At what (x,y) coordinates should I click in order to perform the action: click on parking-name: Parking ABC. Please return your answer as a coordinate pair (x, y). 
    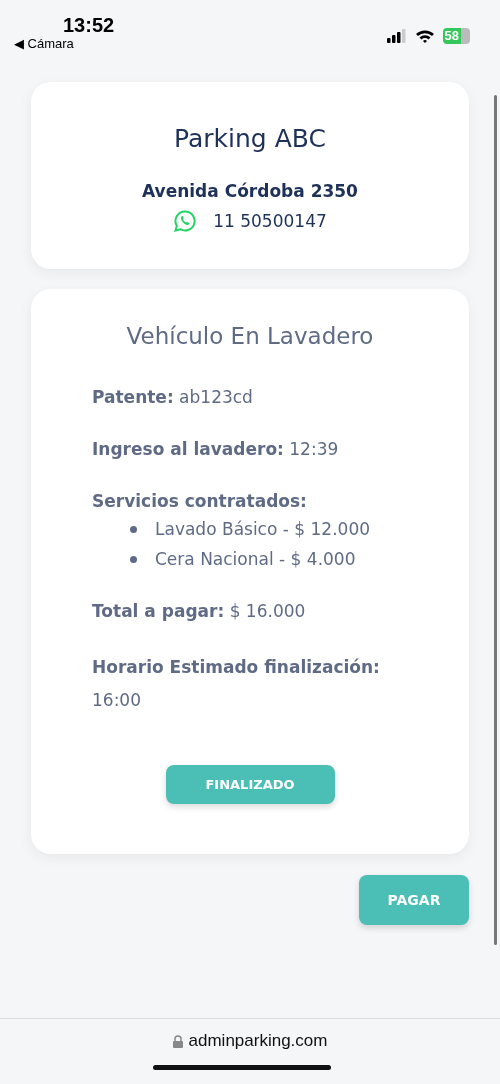
    Looking at the image, I should click on (250, 138).